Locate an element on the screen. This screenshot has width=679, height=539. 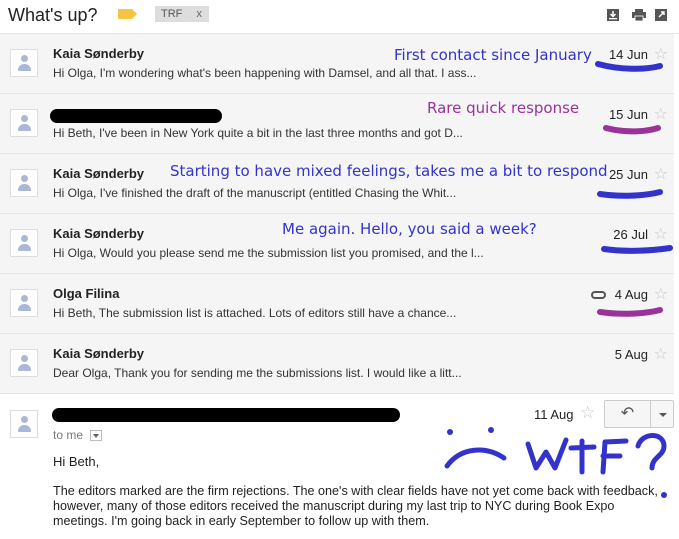
open-in-new-window-icon is located at coordinates (661, 15).